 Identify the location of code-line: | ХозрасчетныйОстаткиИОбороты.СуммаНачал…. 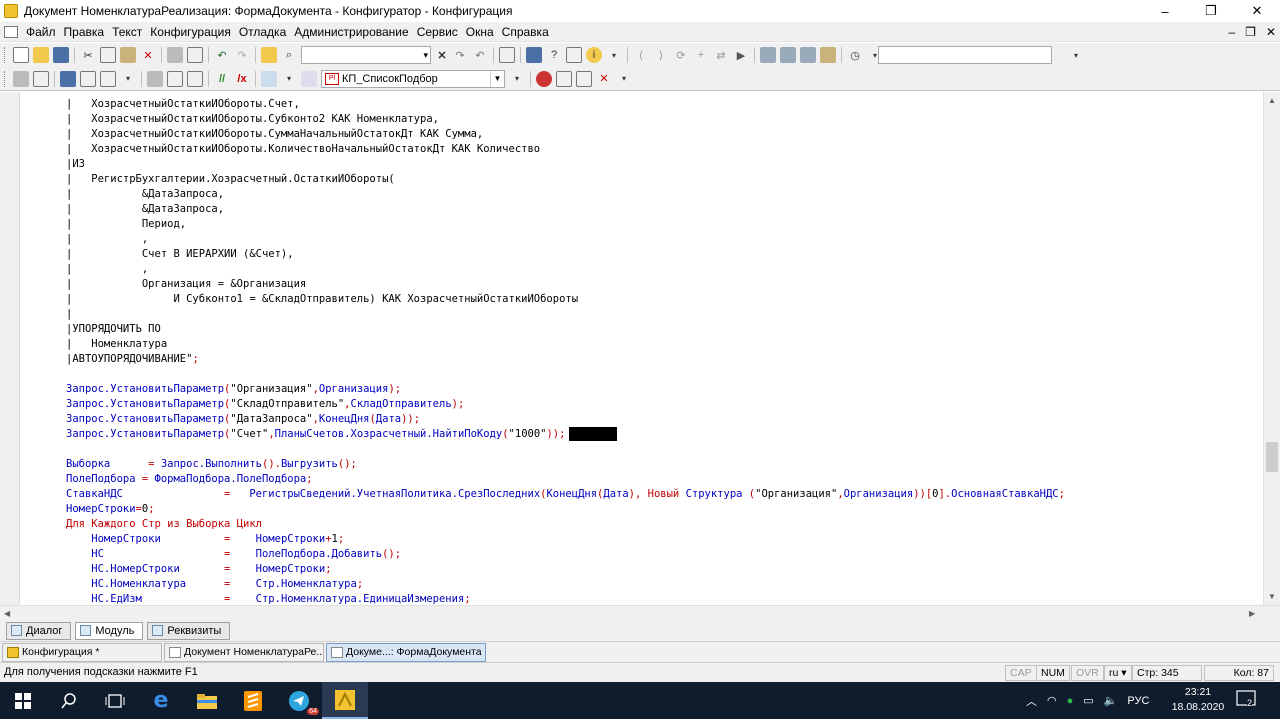
(663, 134).